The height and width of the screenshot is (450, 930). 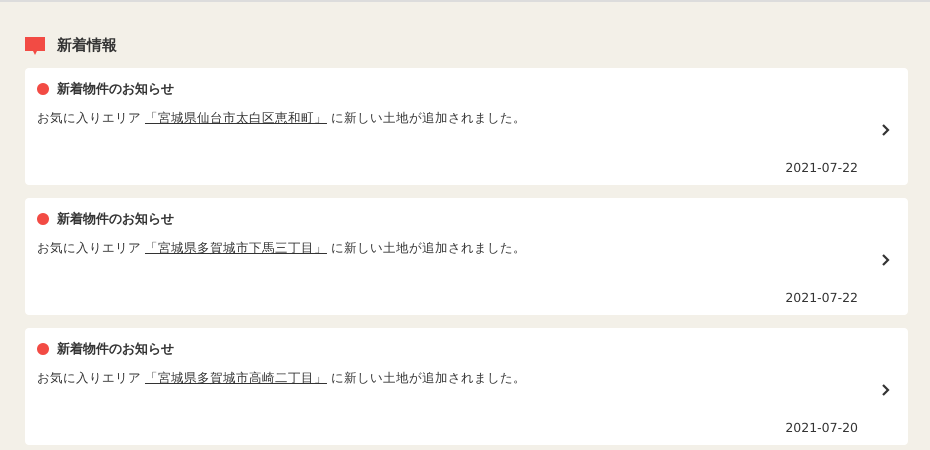 I want to click on area-link: 「宮城県仙台市太白区恵和町」, so click(x=235, y=117).